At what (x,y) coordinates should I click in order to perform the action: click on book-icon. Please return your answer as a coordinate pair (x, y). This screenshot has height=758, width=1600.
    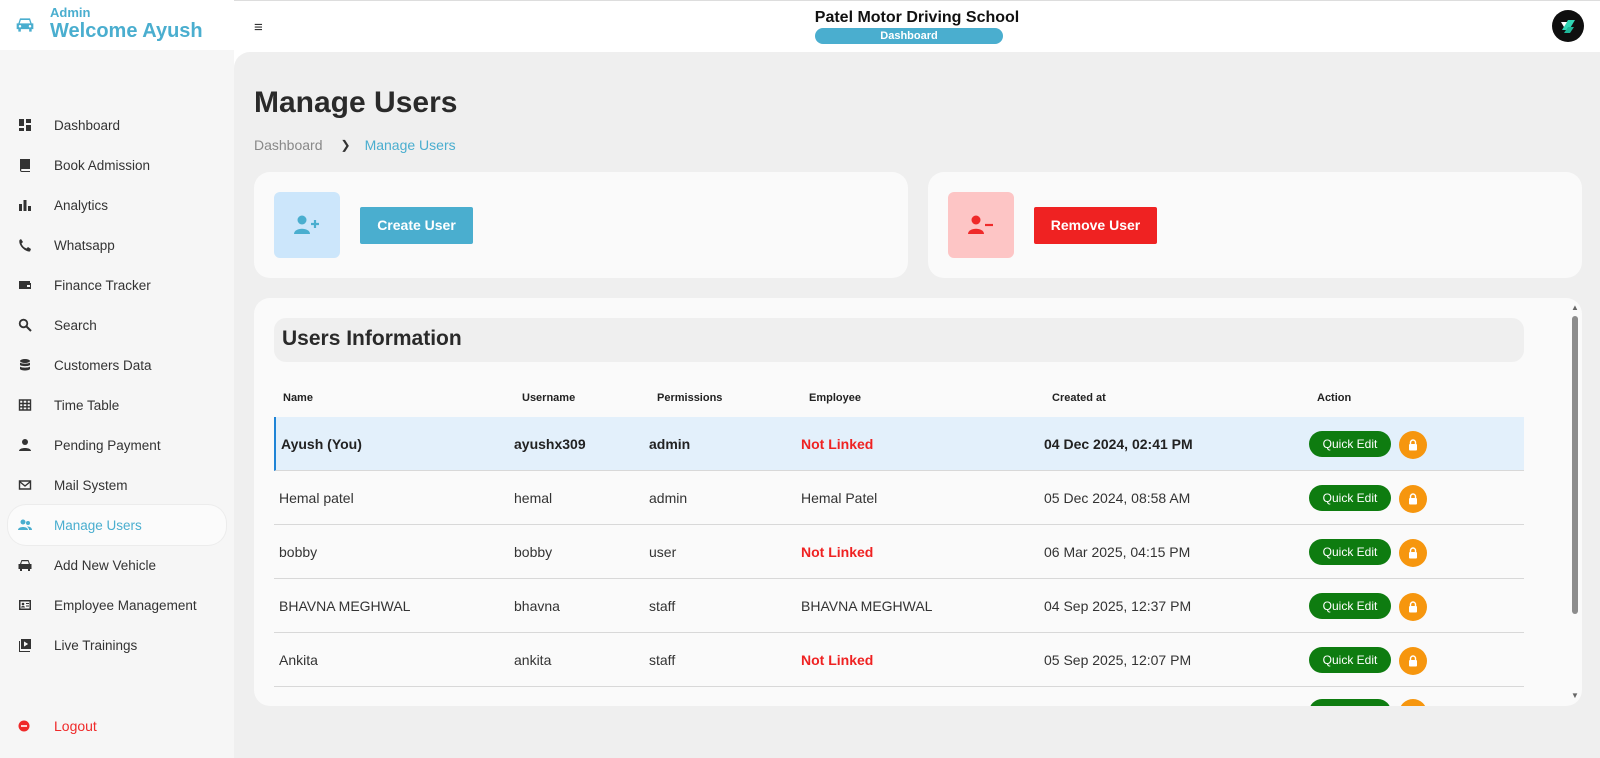
    Looking at the image, I should click on (25, 165).